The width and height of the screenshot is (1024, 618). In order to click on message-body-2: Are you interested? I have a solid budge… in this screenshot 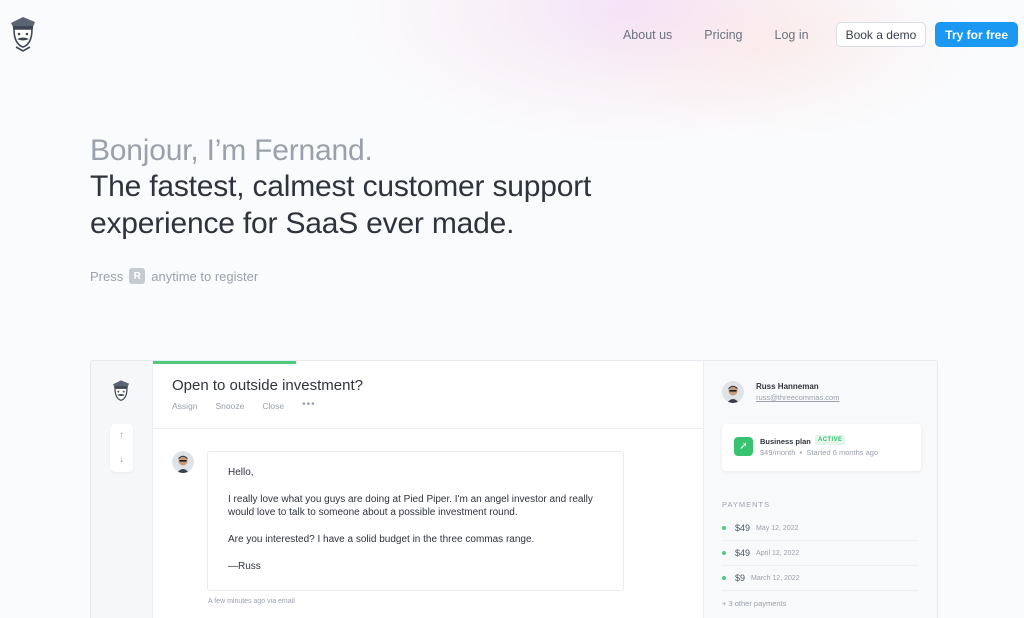, I will do `click(381, 539)`.